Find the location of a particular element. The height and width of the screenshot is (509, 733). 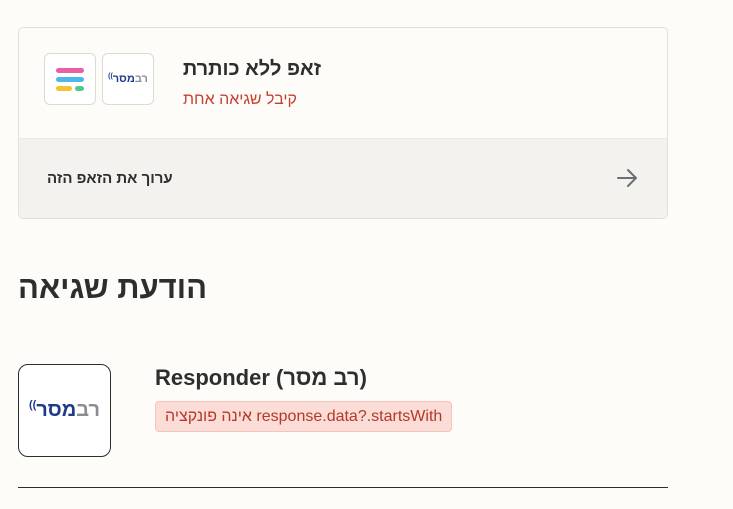

stacked-lines-icon is located at coordinates (70, 79).